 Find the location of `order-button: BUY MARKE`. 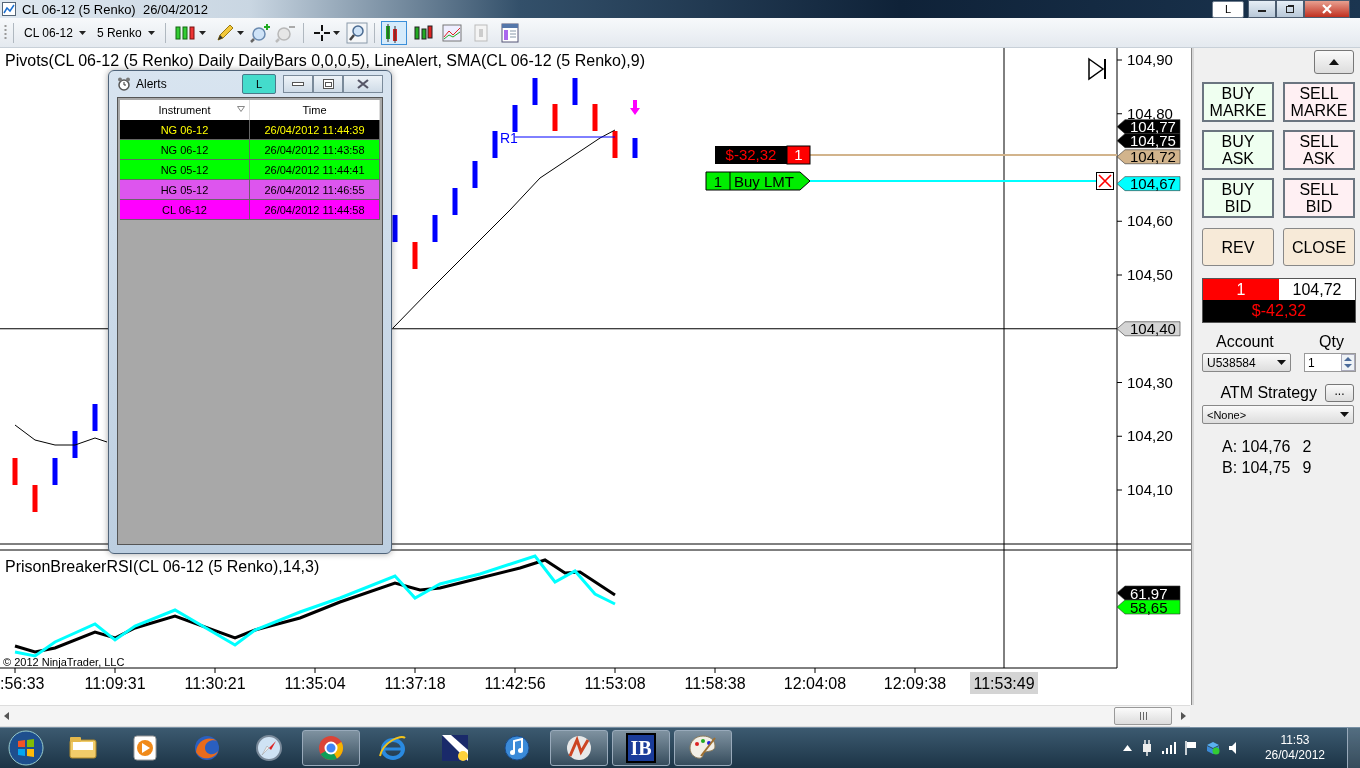

order-button: BUY MARKE is located at coordinates (1238, 102).